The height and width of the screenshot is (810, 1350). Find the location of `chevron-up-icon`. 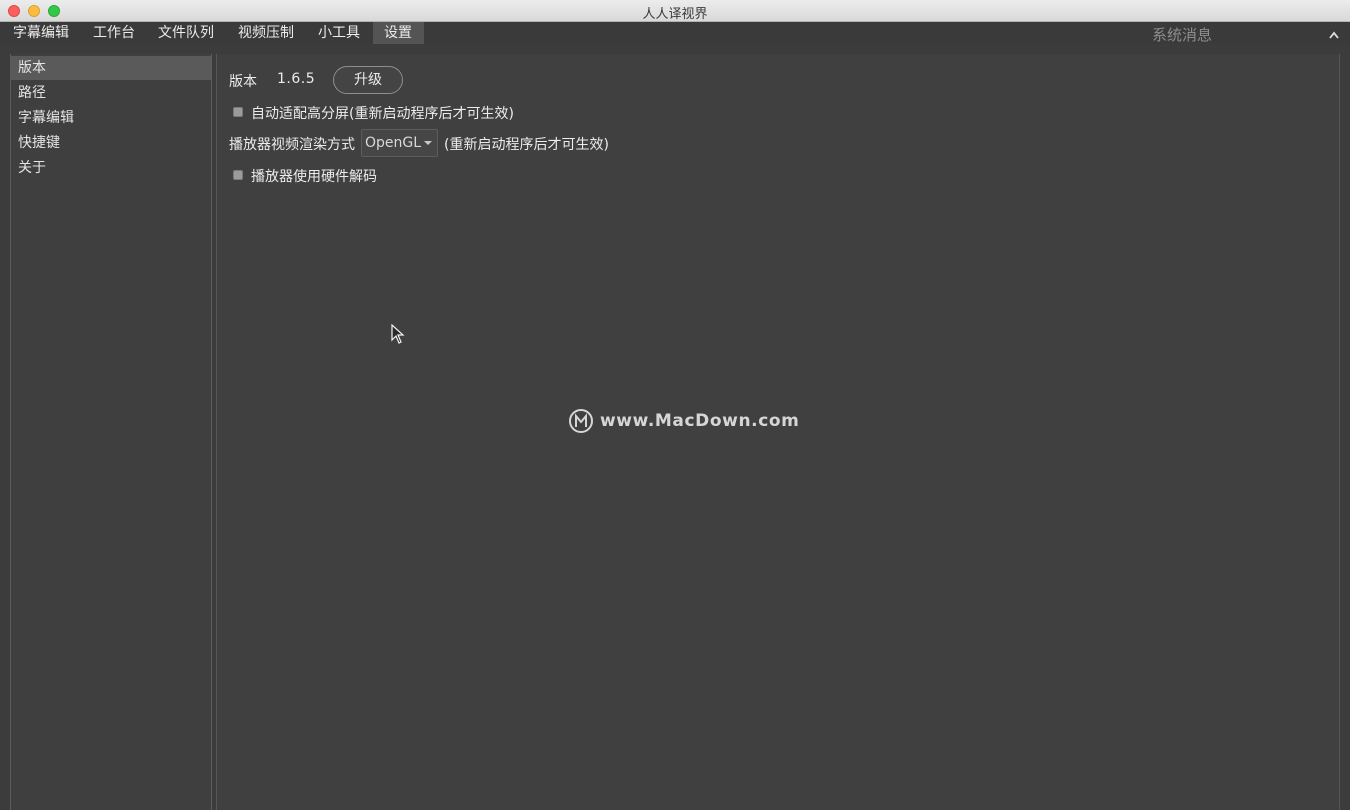

chevron-up-icon is located at coordinates (1334, 35).